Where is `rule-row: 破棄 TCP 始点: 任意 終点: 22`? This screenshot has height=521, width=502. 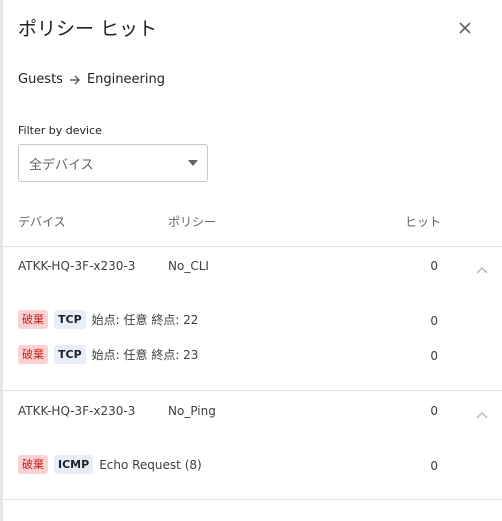 rule-row: 破棄 TCP 始点: 任意 終点: 22 is located at coordinates (108, 319).